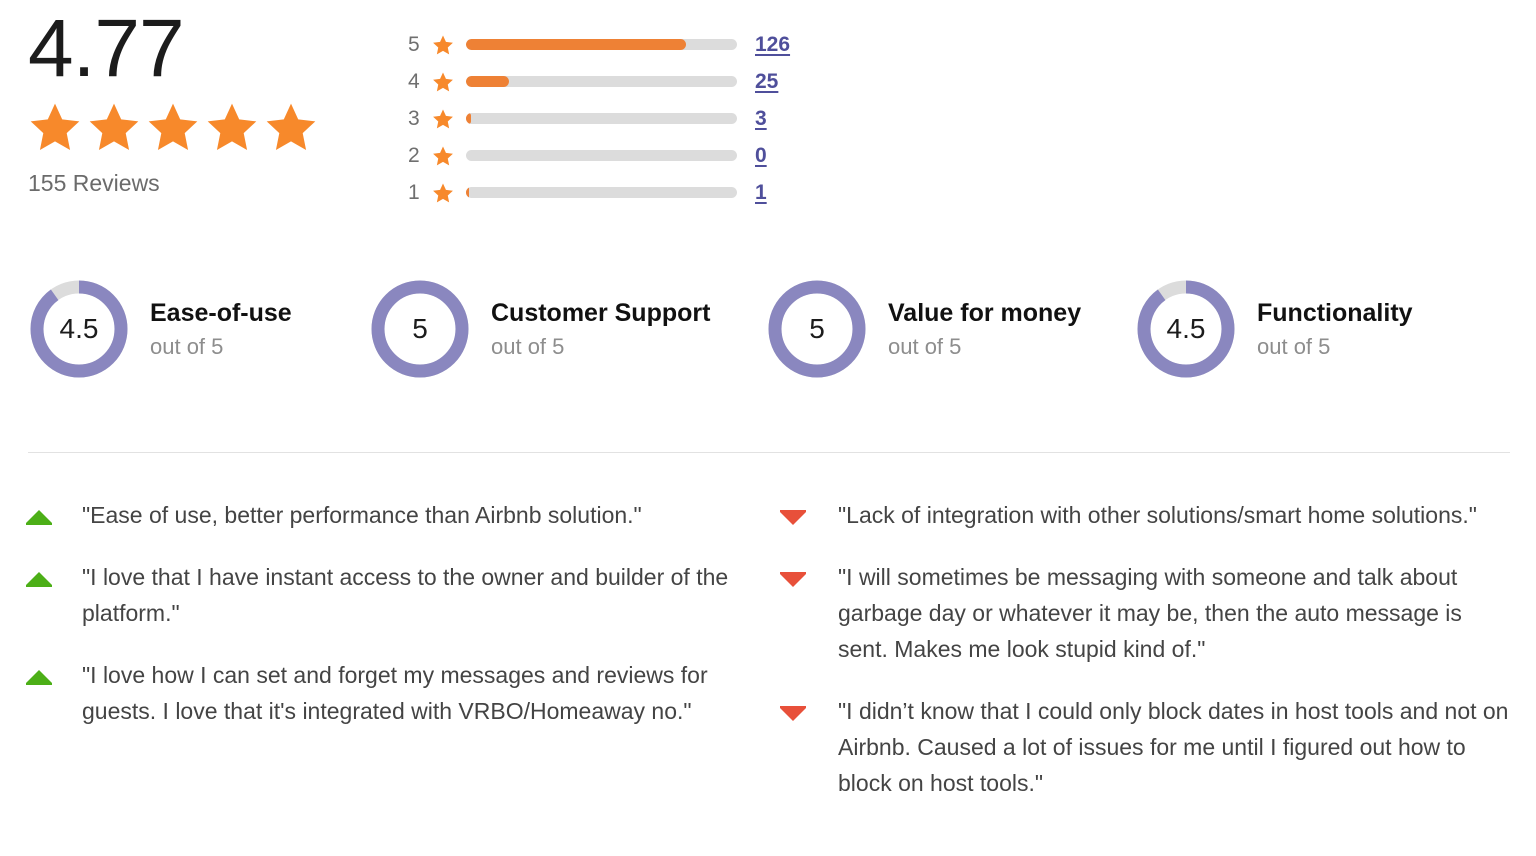  Describe the element at coordinates (985, 313) in the screenshot. I see `criterion-name: Value for money` at that location.